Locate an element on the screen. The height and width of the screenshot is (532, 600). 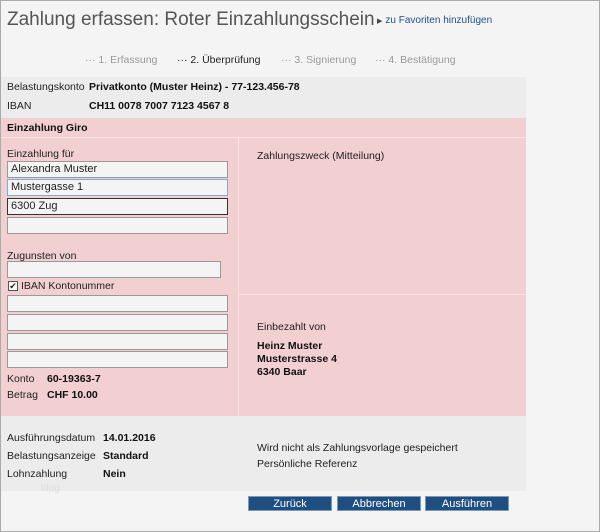
triangle-right-icon: ▶ is located at coordinates (380, 21).